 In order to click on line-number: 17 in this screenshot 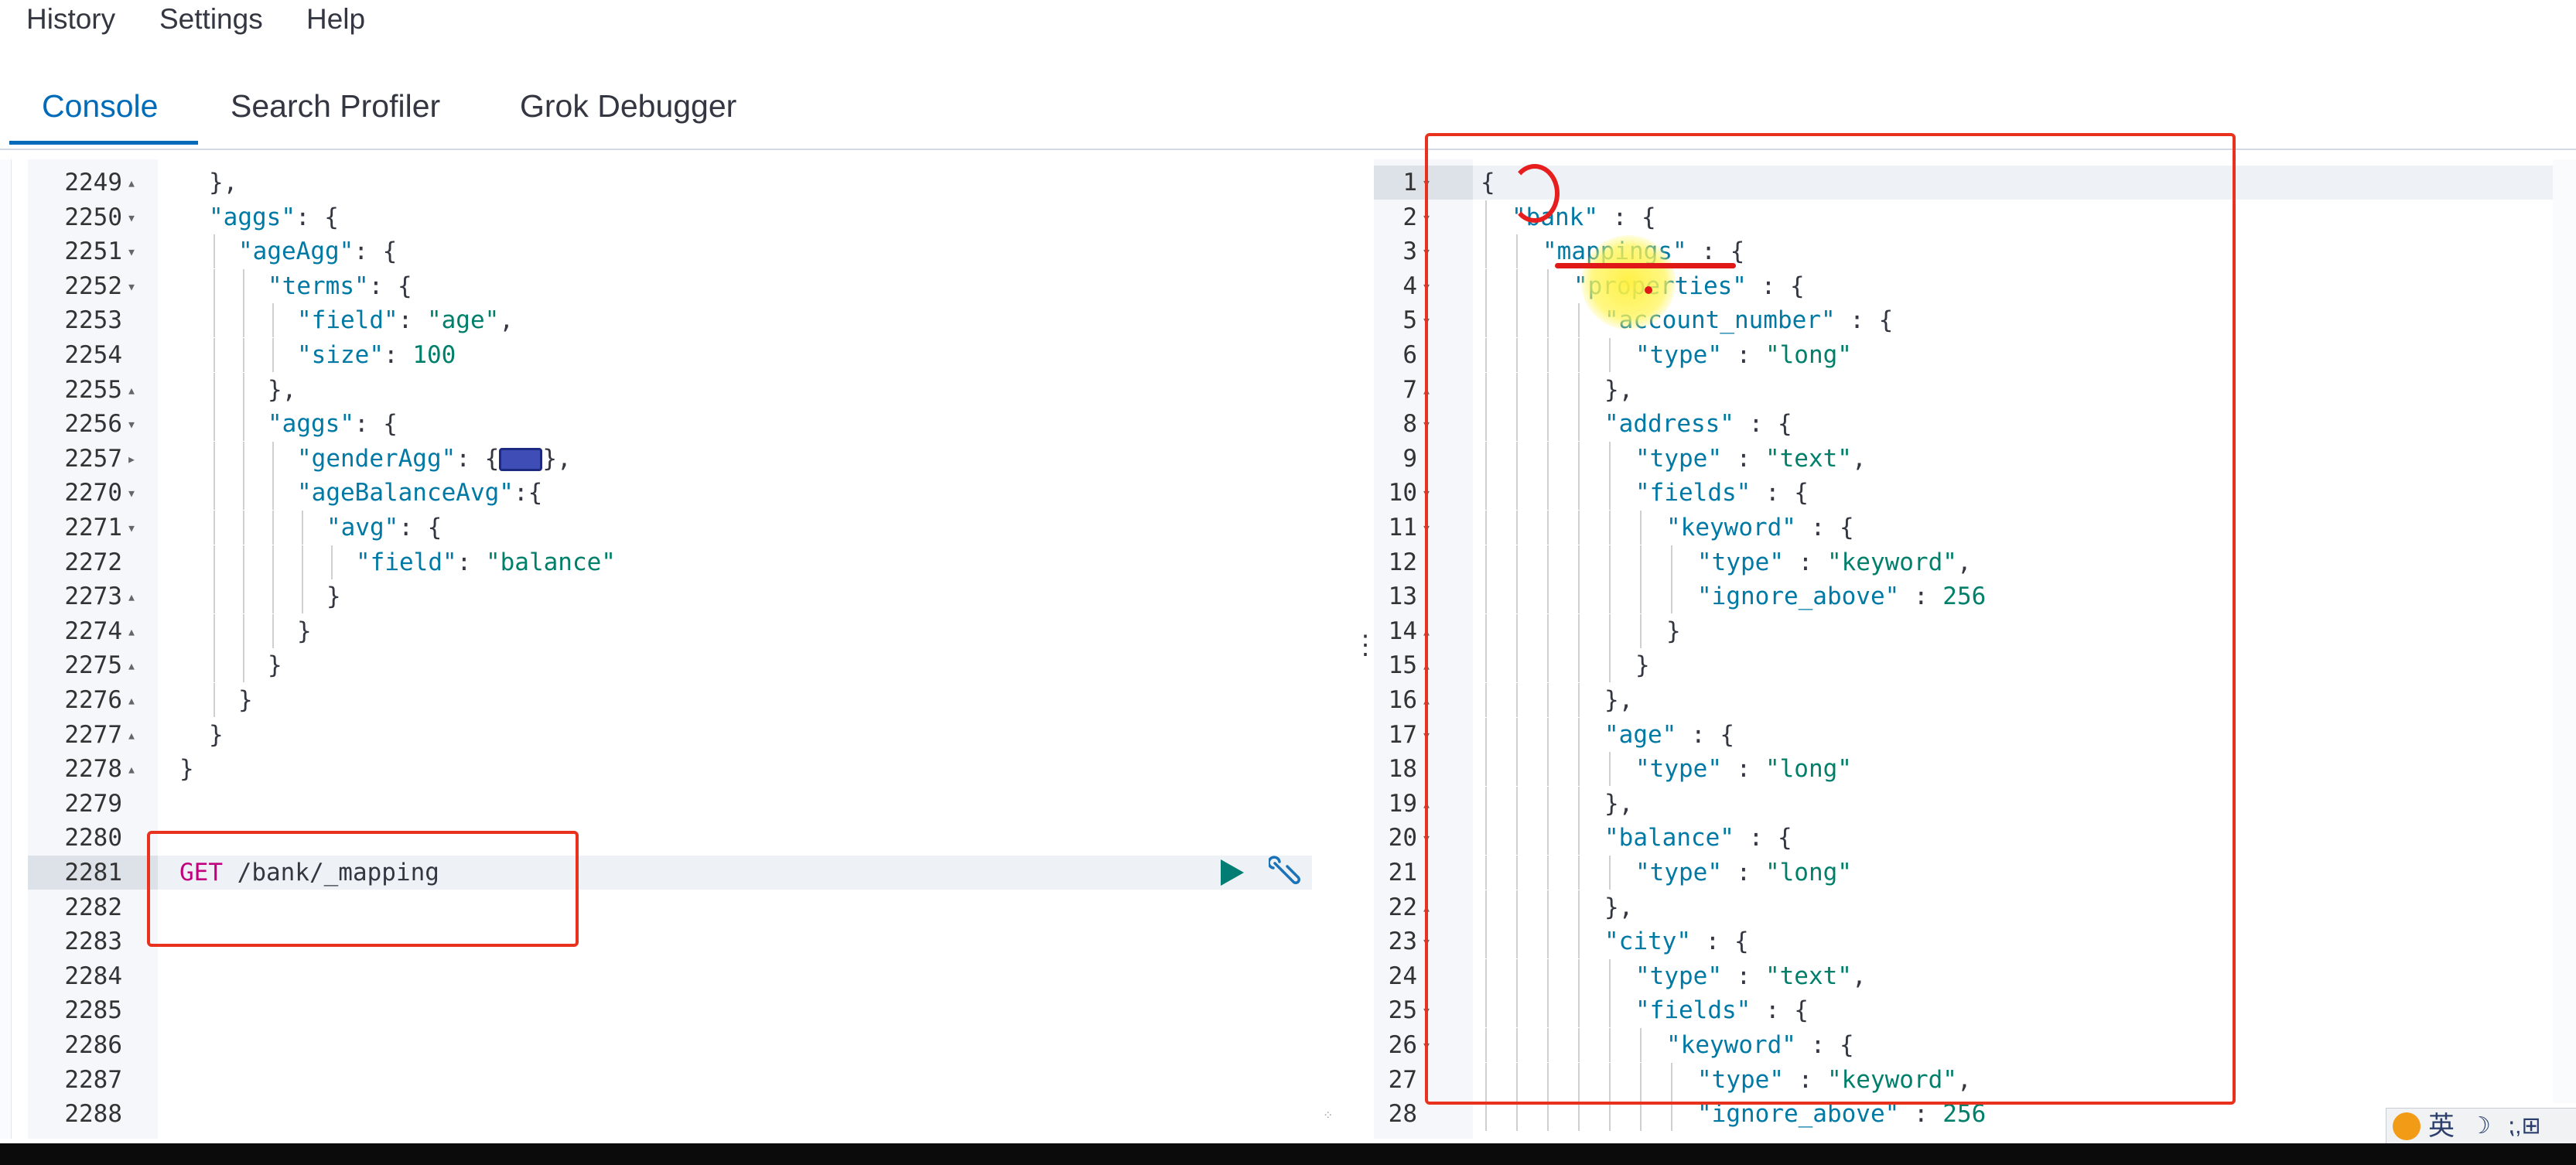, I will do `click(1402, 734)`.